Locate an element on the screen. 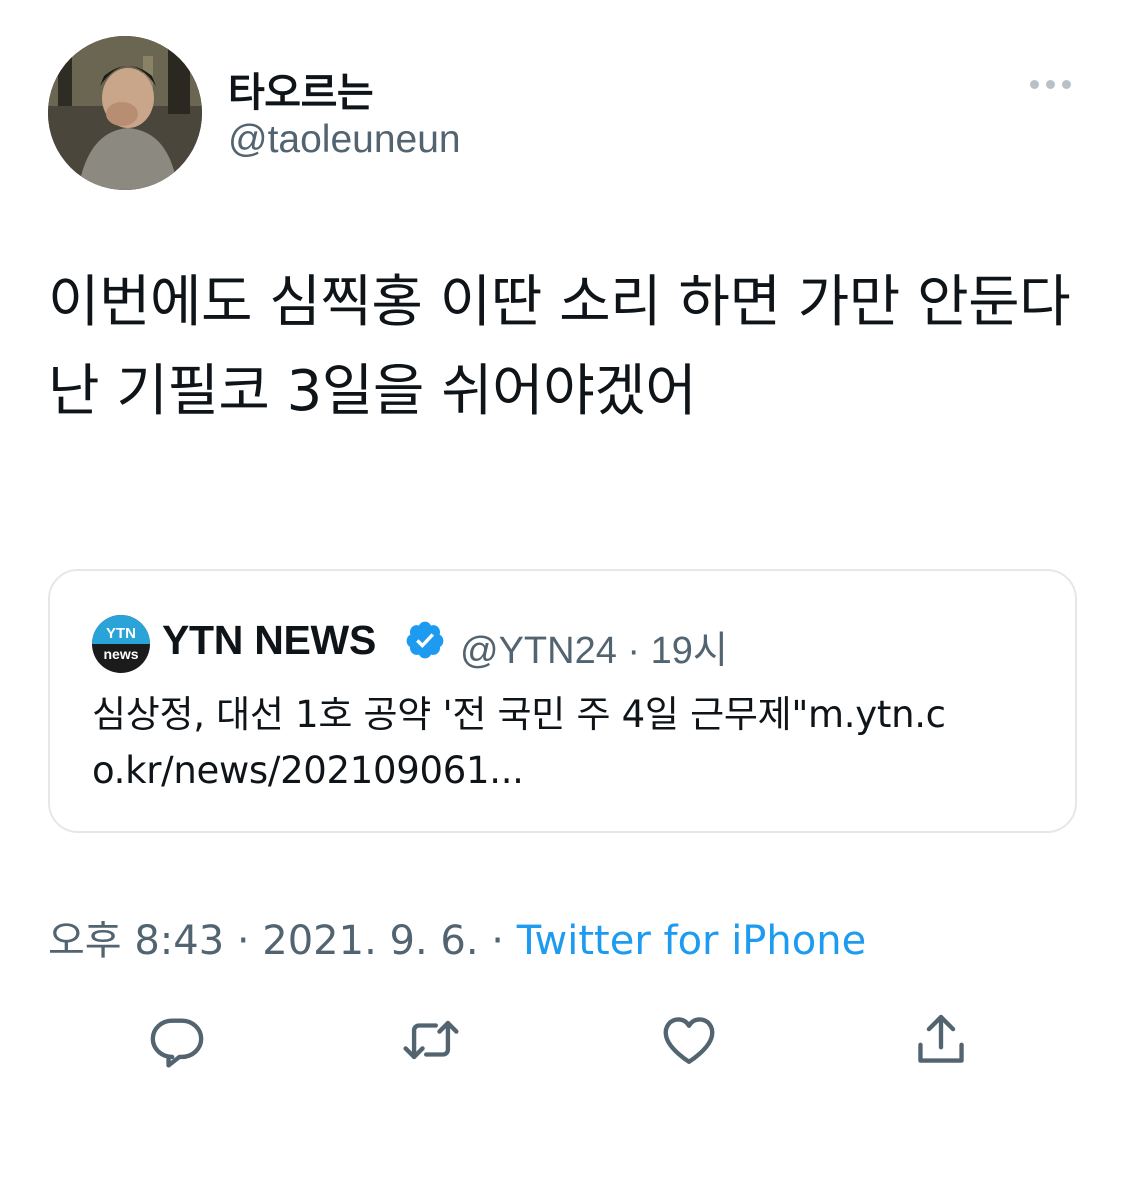  quoted-avatar: YTN news is located at coordinates (121, 644).